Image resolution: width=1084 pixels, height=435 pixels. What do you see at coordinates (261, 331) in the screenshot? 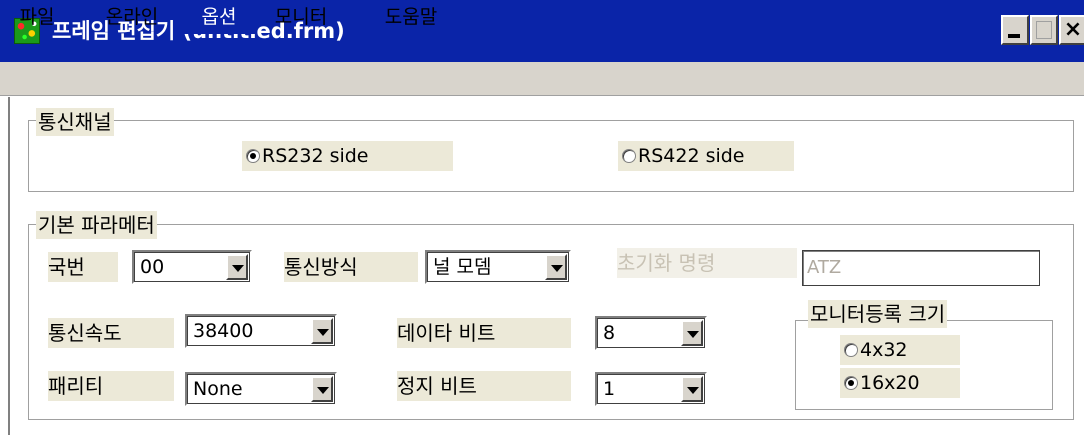
I see `baud-rate-combo: 38400` at bounding box center [261, 331].